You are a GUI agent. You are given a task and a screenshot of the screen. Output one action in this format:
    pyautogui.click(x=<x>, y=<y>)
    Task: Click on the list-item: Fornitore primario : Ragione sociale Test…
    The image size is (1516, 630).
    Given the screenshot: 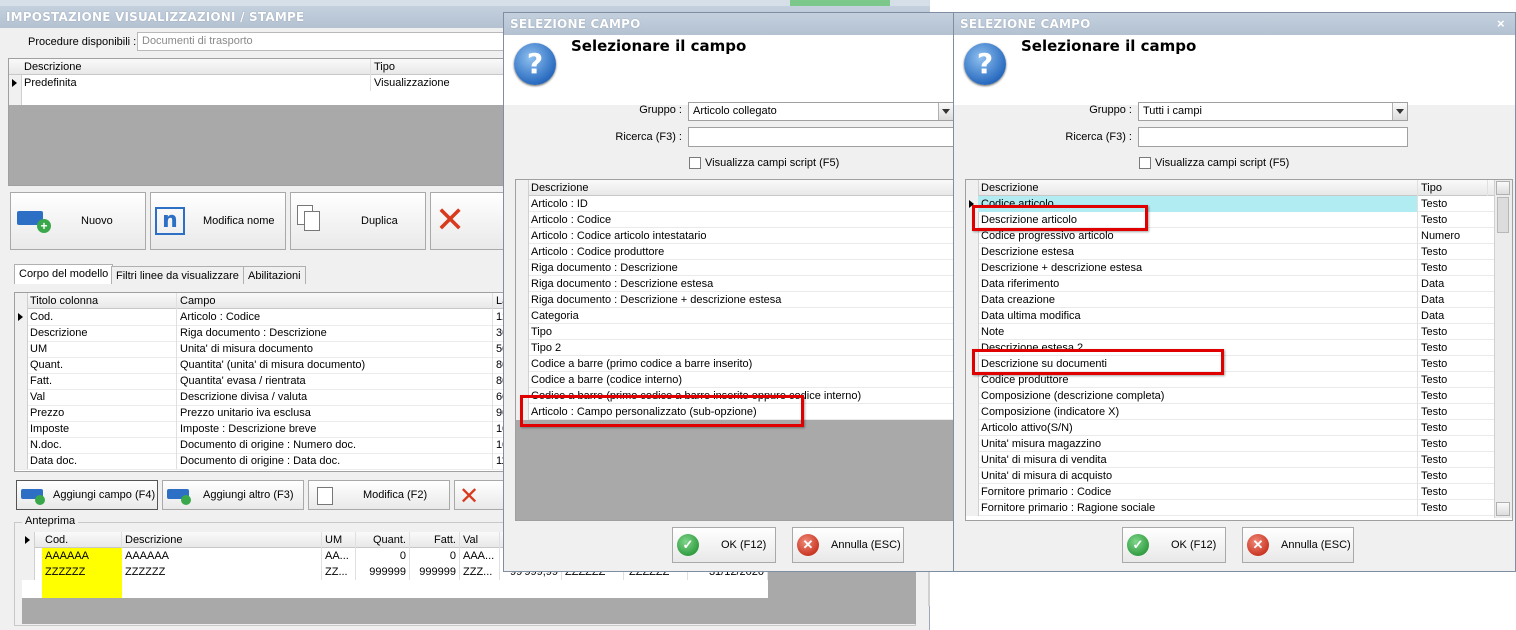 What is the action you would take?
    pyautogui.click(x=1230, y=508)
    